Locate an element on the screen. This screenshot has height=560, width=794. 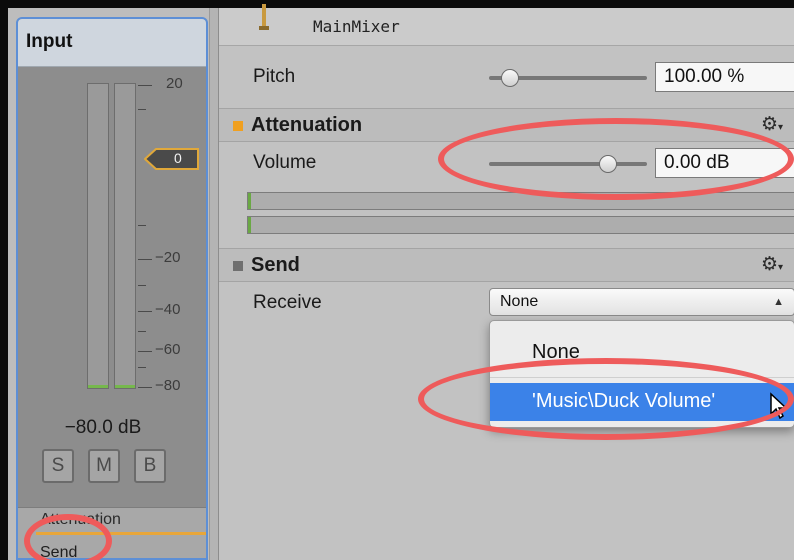
volume-value-field: 0.00 dB is located at coordinates (724, 163).